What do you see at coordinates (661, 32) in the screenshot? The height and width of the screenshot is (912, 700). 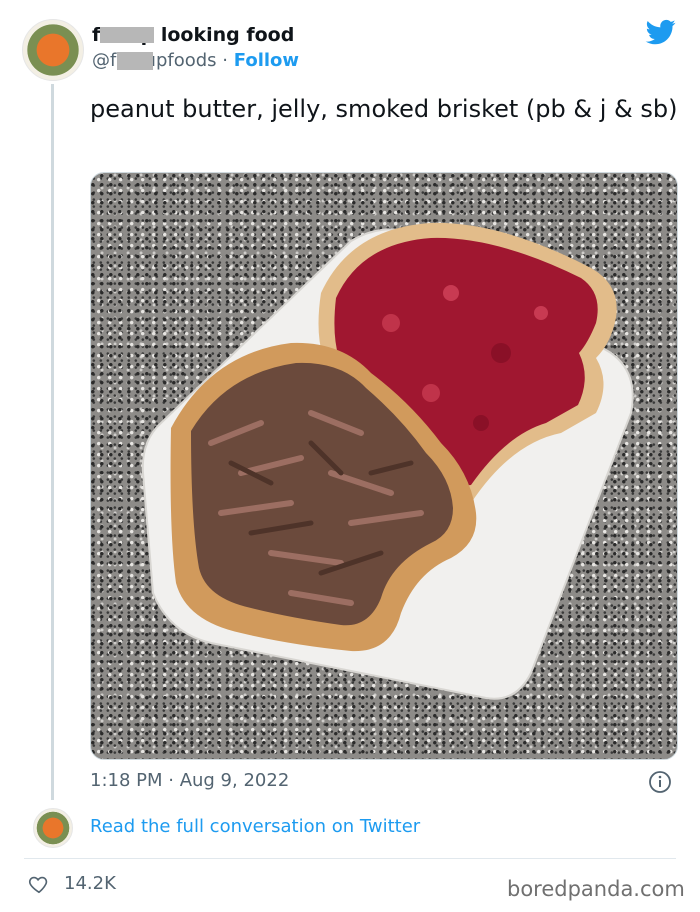 I see `twitter-bird-icon` at bounding box center [661, 32].